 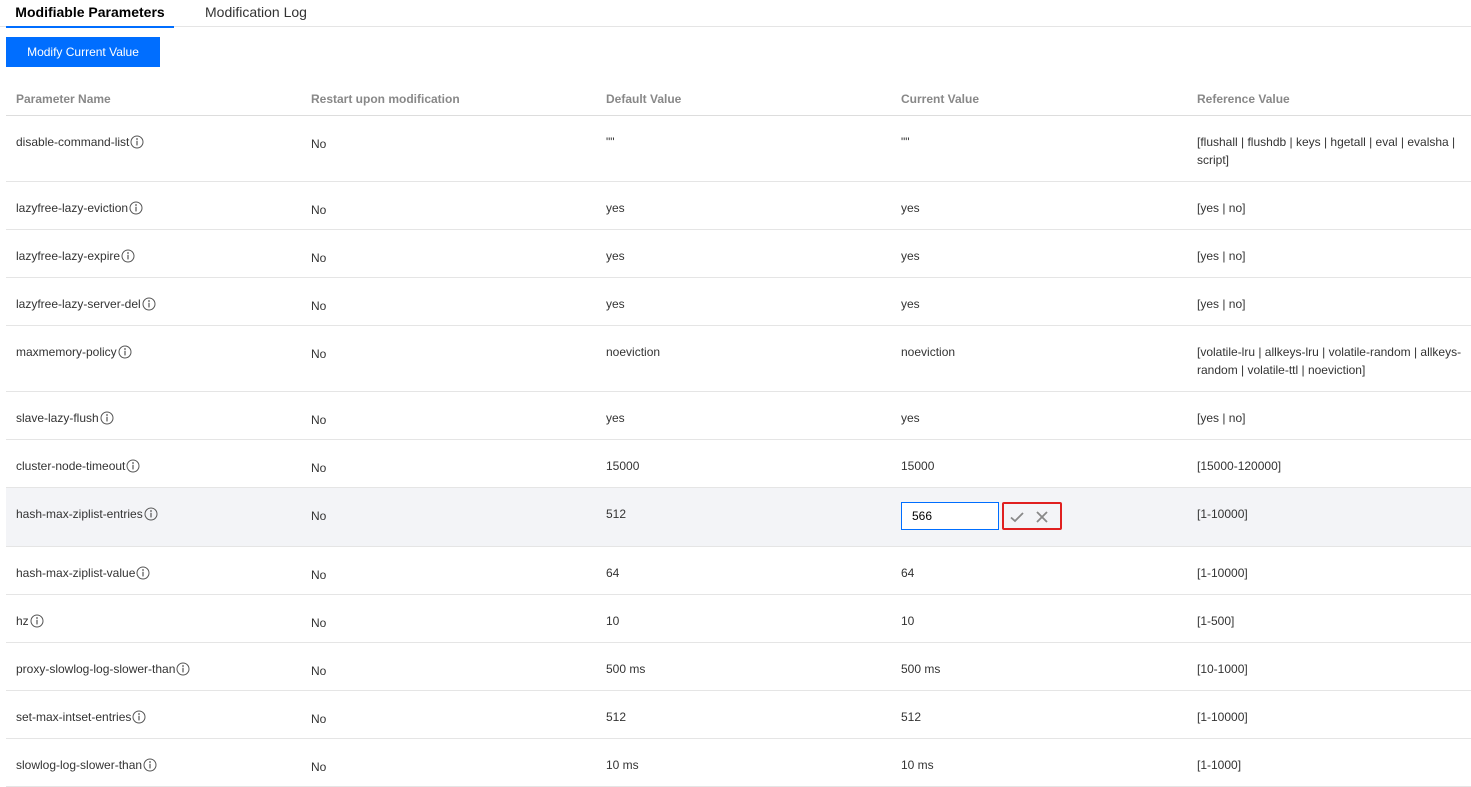 What do you see at coordinates (78, 304) in the screenshot?
I see `parameter-name: lazyfree-lazy-server-del` at bounding box center [78, 304].